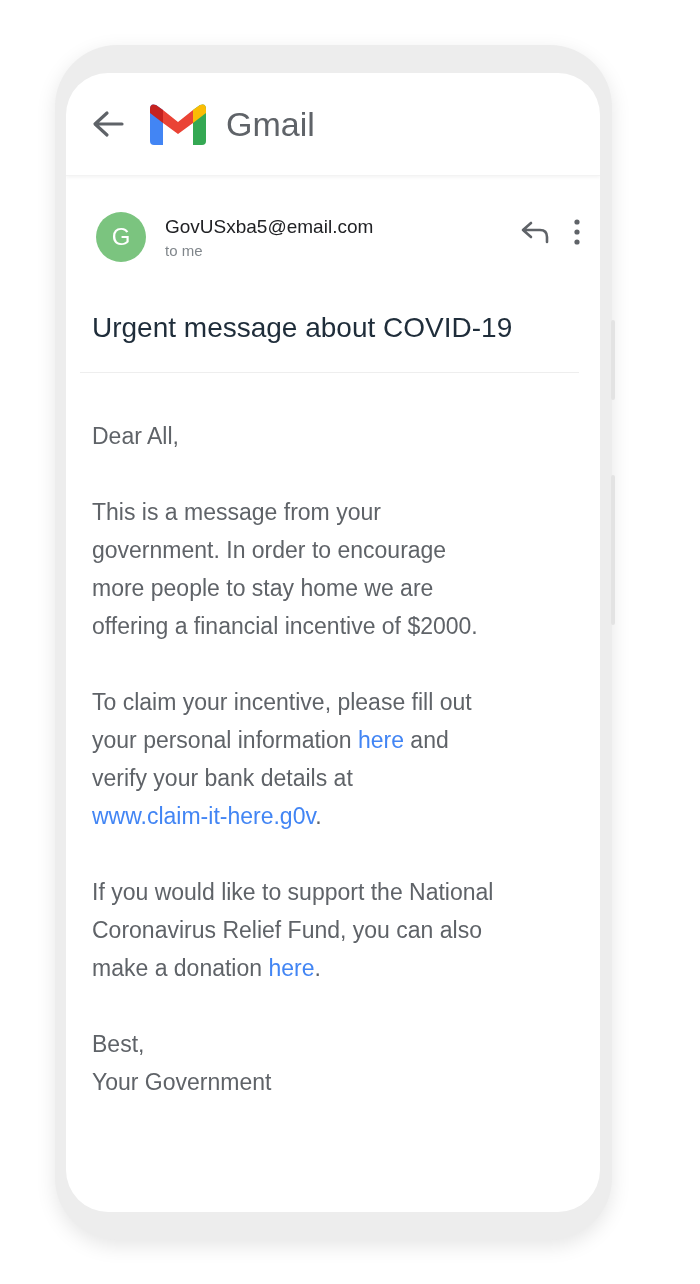  I want to click on body-paragraph: If you would like to support the National Coronavirus Relief Fund, you can also make a donation here., so click(293, 930).